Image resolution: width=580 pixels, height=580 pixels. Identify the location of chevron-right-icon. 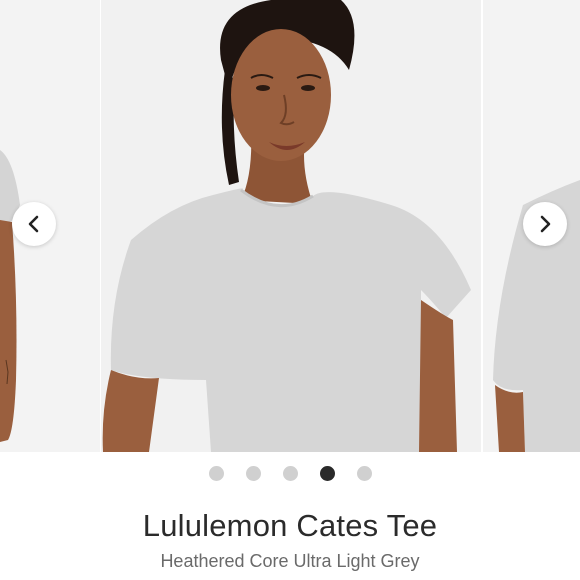
(545, 224).